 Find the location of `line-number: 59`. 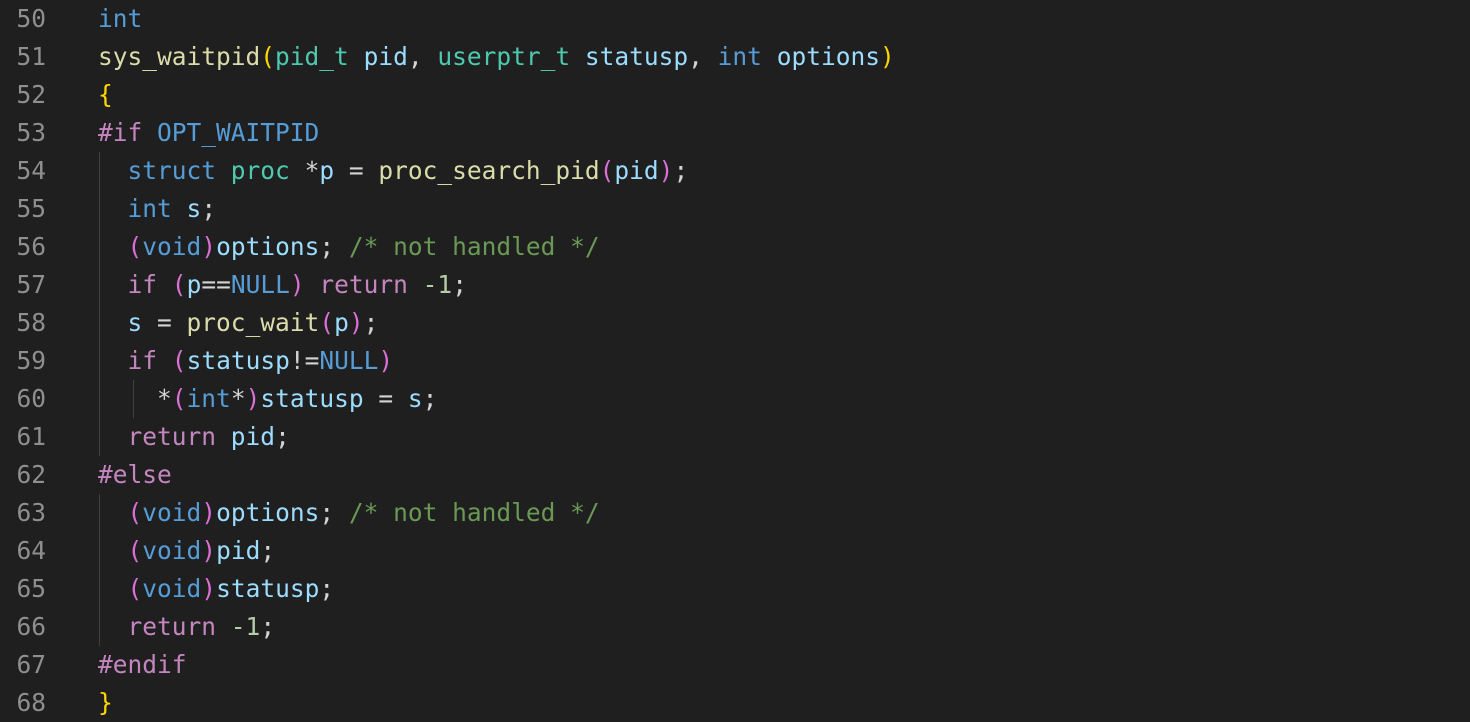

line-number: 59 is located at coordinates (31, 360).